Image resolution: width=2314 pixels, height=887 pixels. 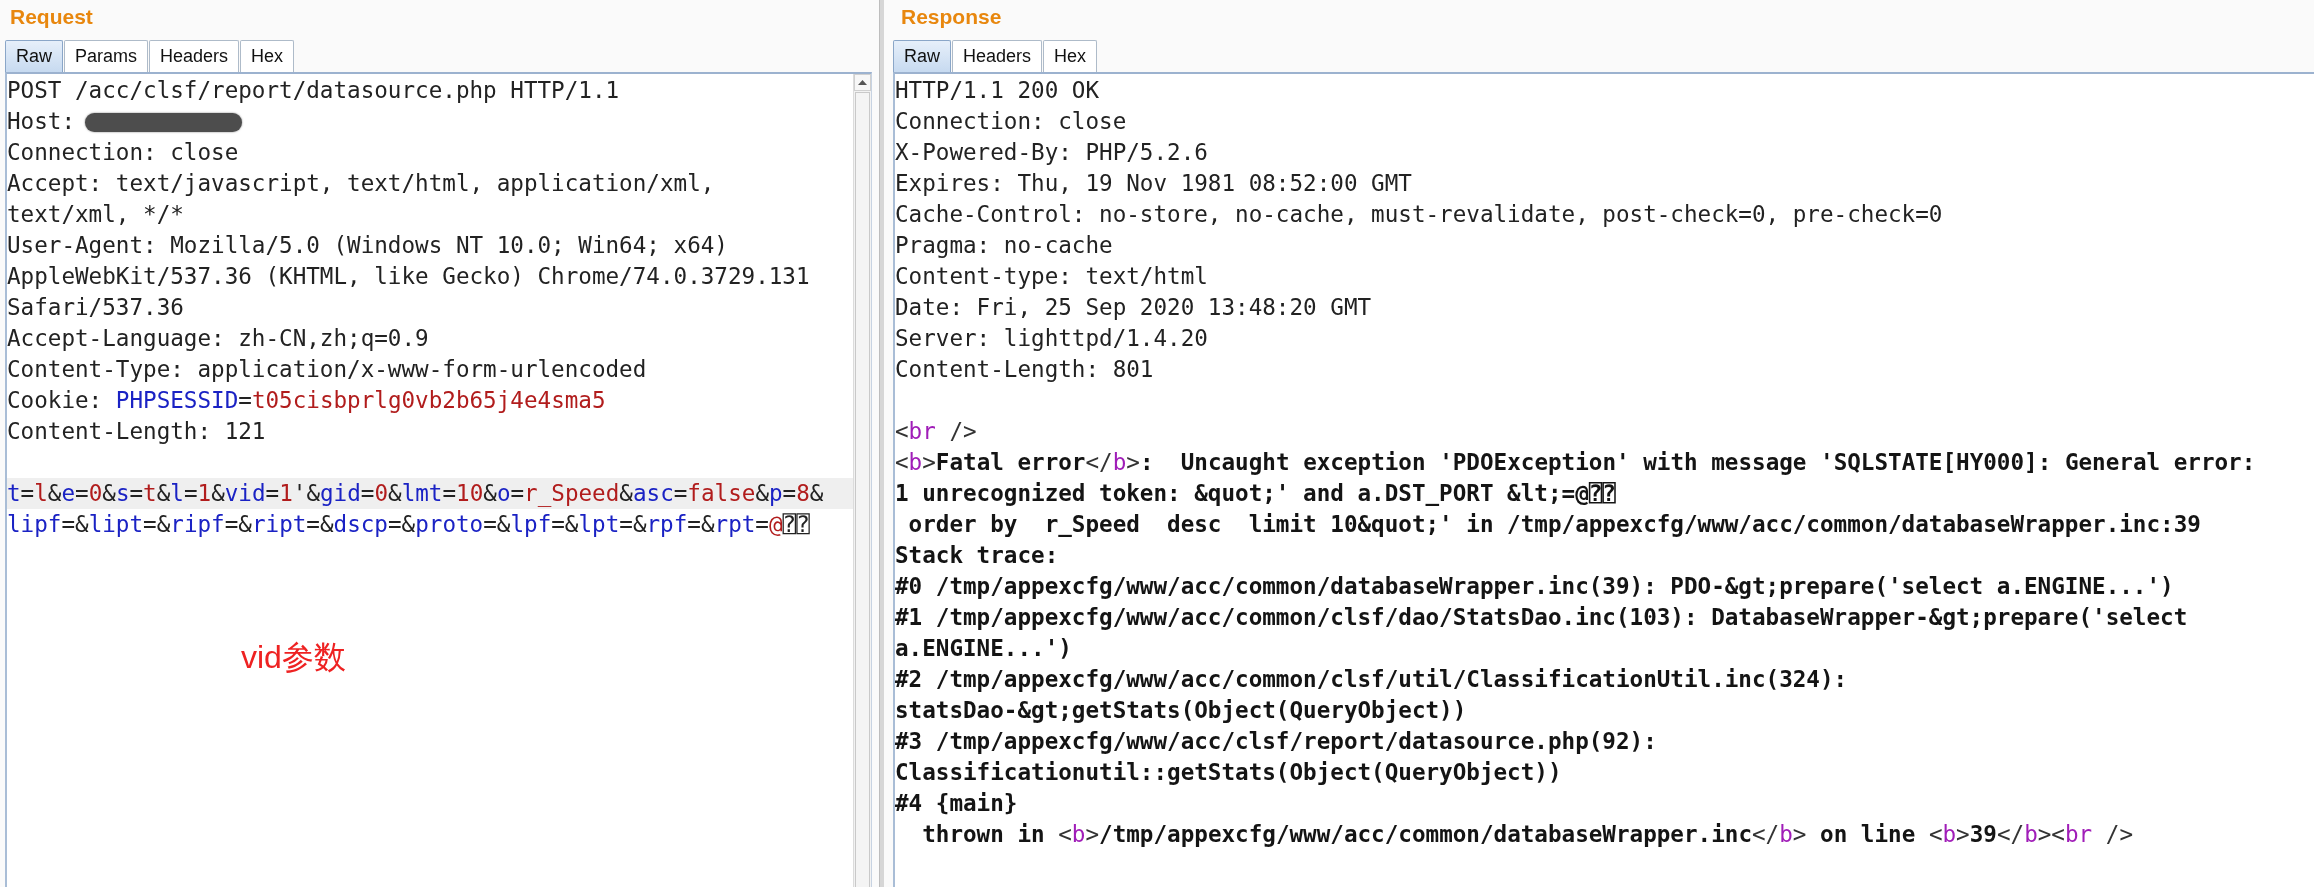 I want to click on code-line: Content-type: text/html, so click(x=1052, y=276).